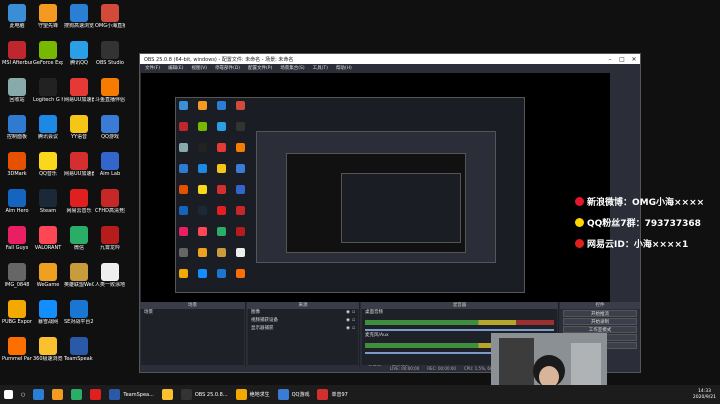 This screenshot has height=404, width=720. I want to click on close-icon: ✕, so click(634, 59).